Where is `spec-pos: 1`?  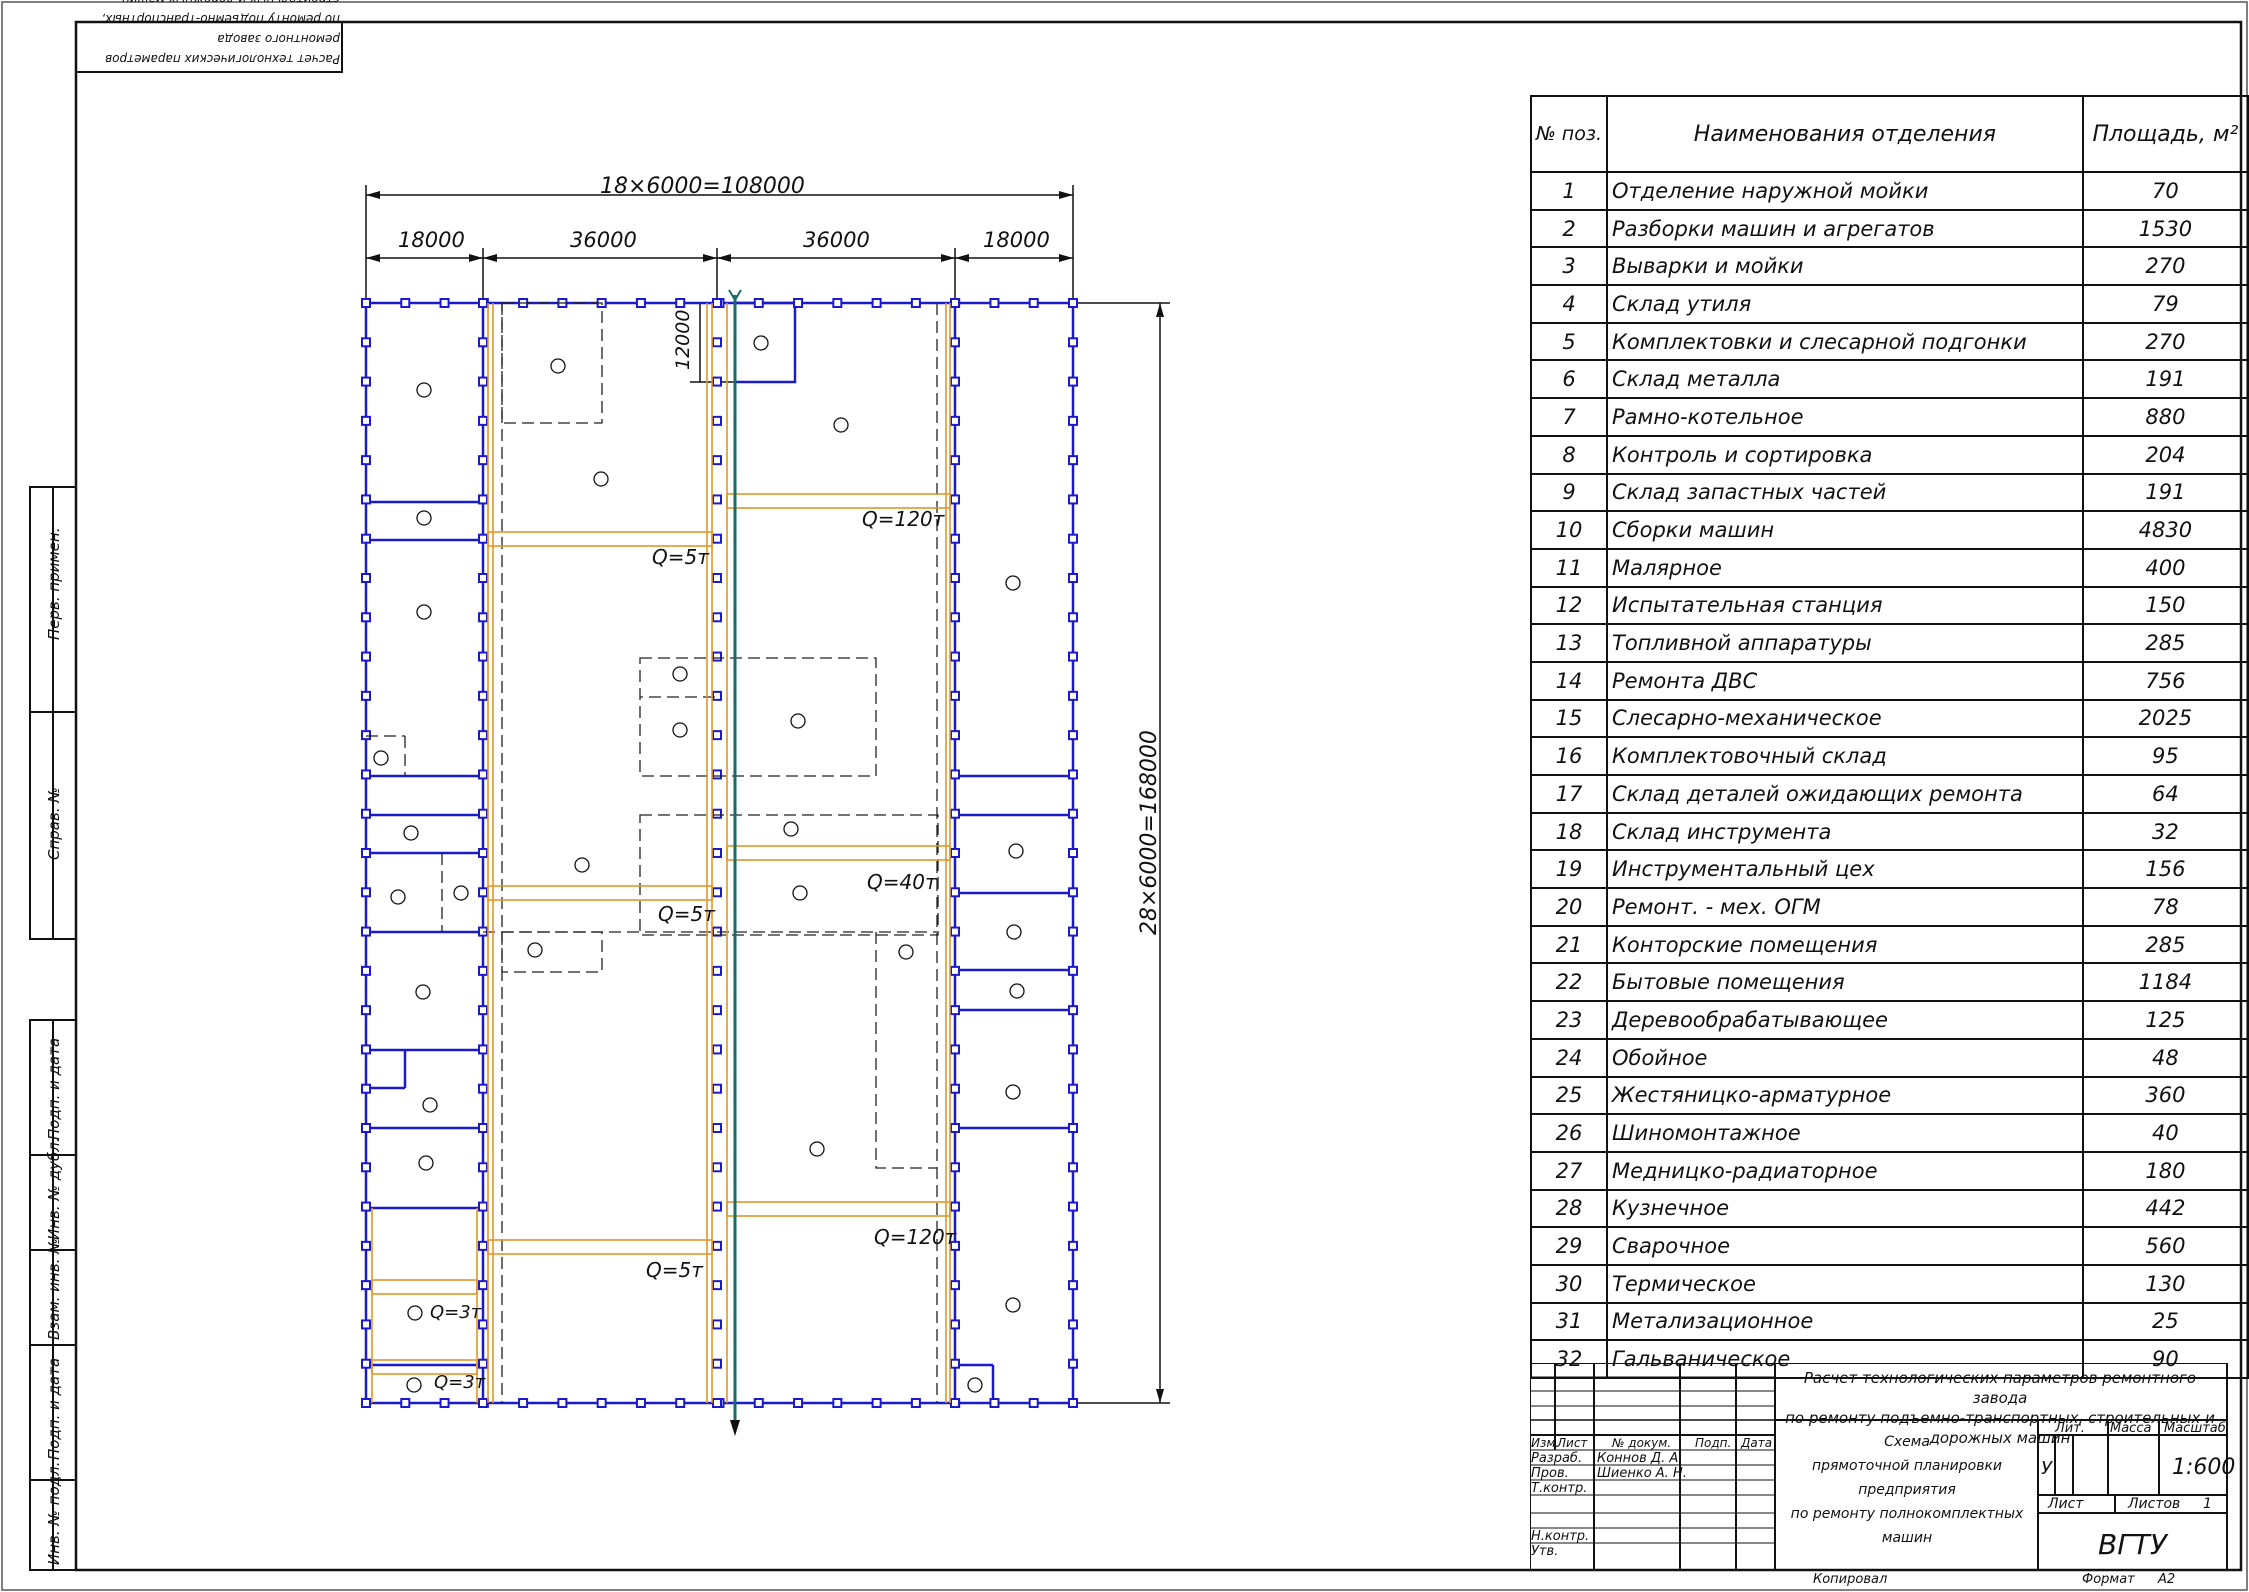 spec-pos: 1 is located at coordinates (1569, 191).